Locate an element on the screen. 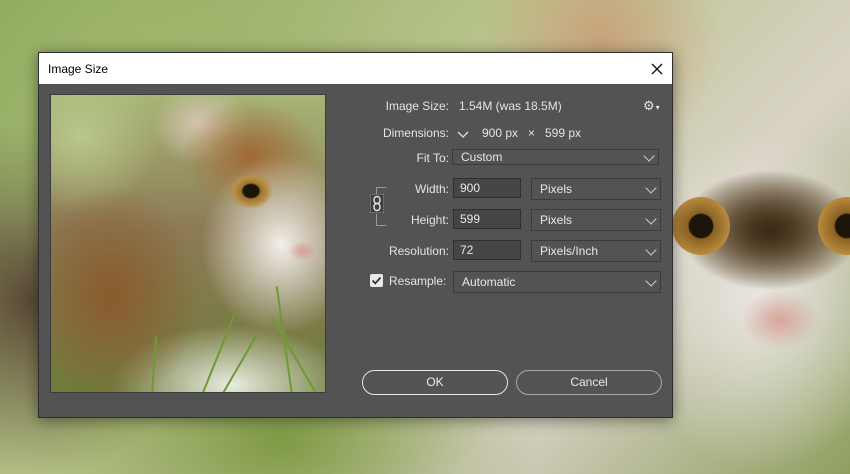 This screenshot has width=850, height=474. height-input: 599 is located at coordinates (487, 219).